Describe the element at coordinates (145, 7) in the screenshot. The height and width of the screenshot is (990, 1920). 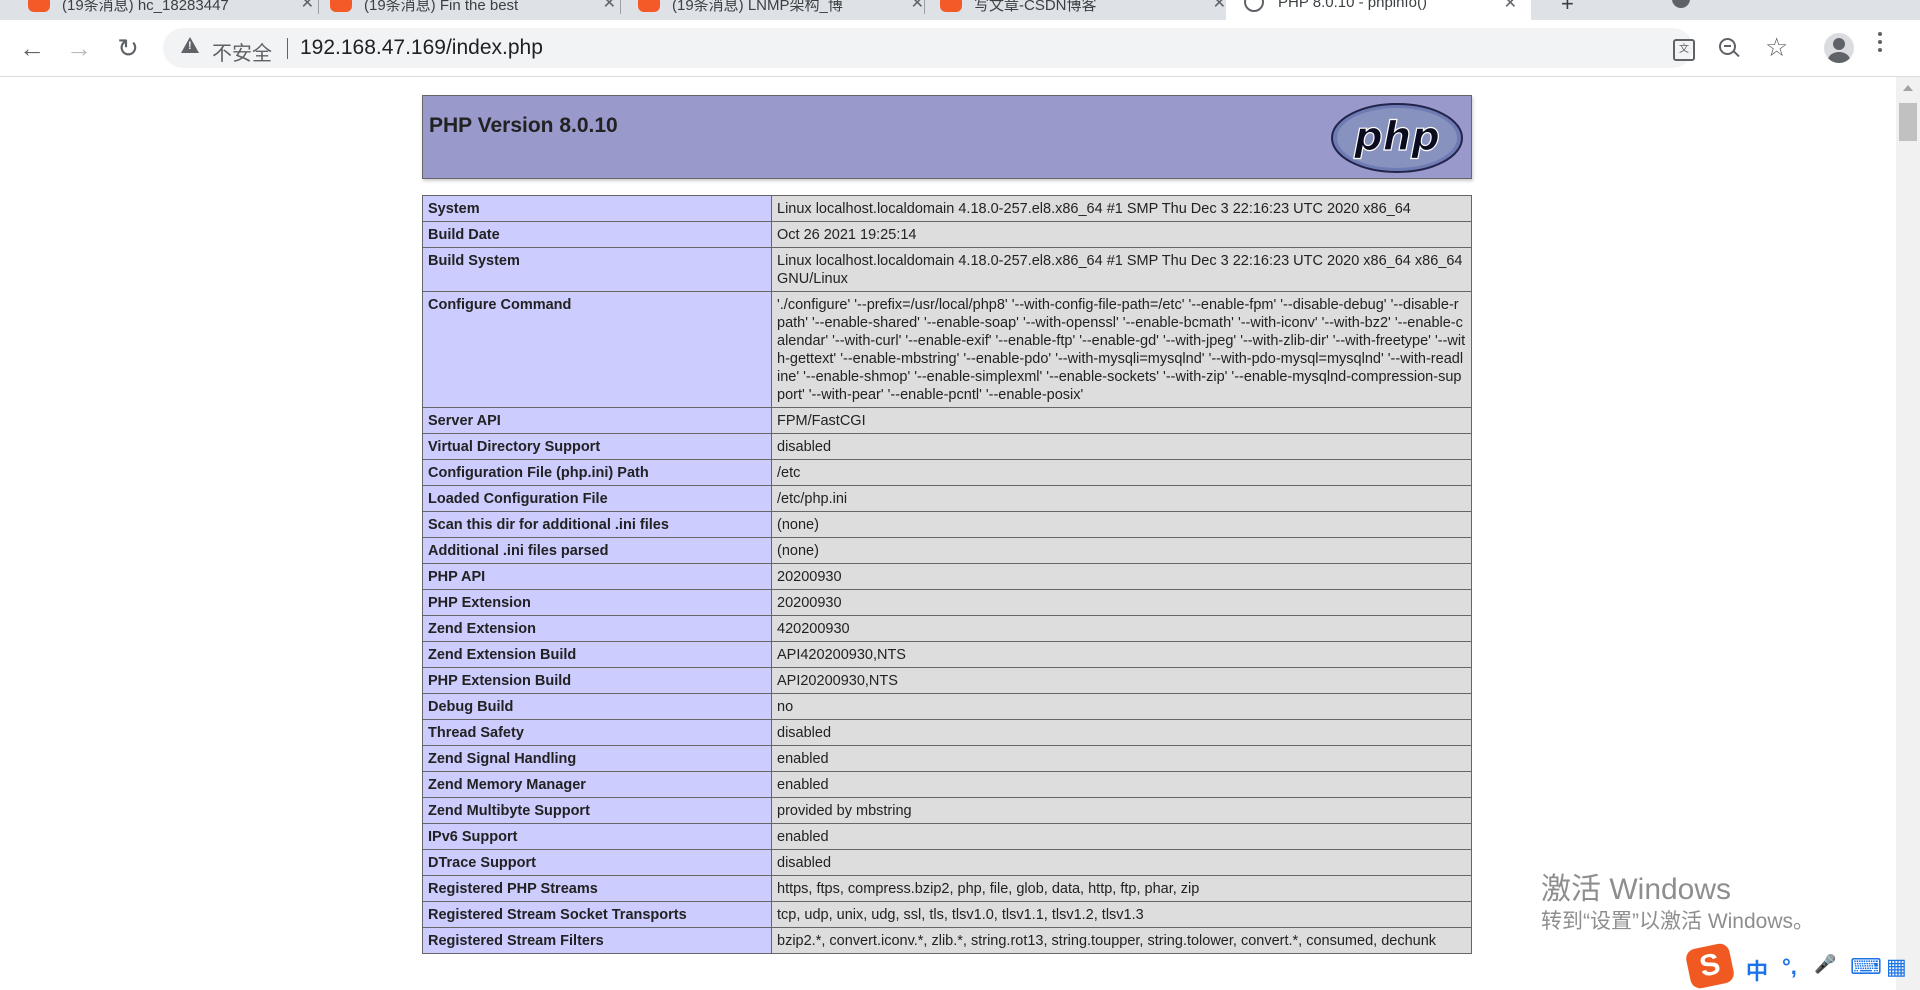
I see `tab-title: (19条消息) hc_18283447` at that location.